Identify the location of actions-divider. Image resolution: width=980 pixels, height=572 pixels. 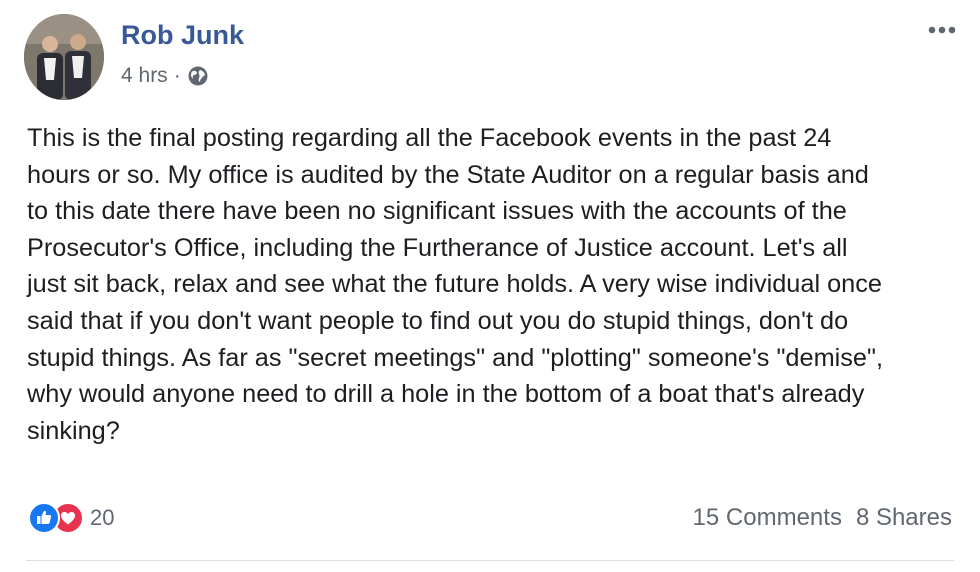
(490, 560).